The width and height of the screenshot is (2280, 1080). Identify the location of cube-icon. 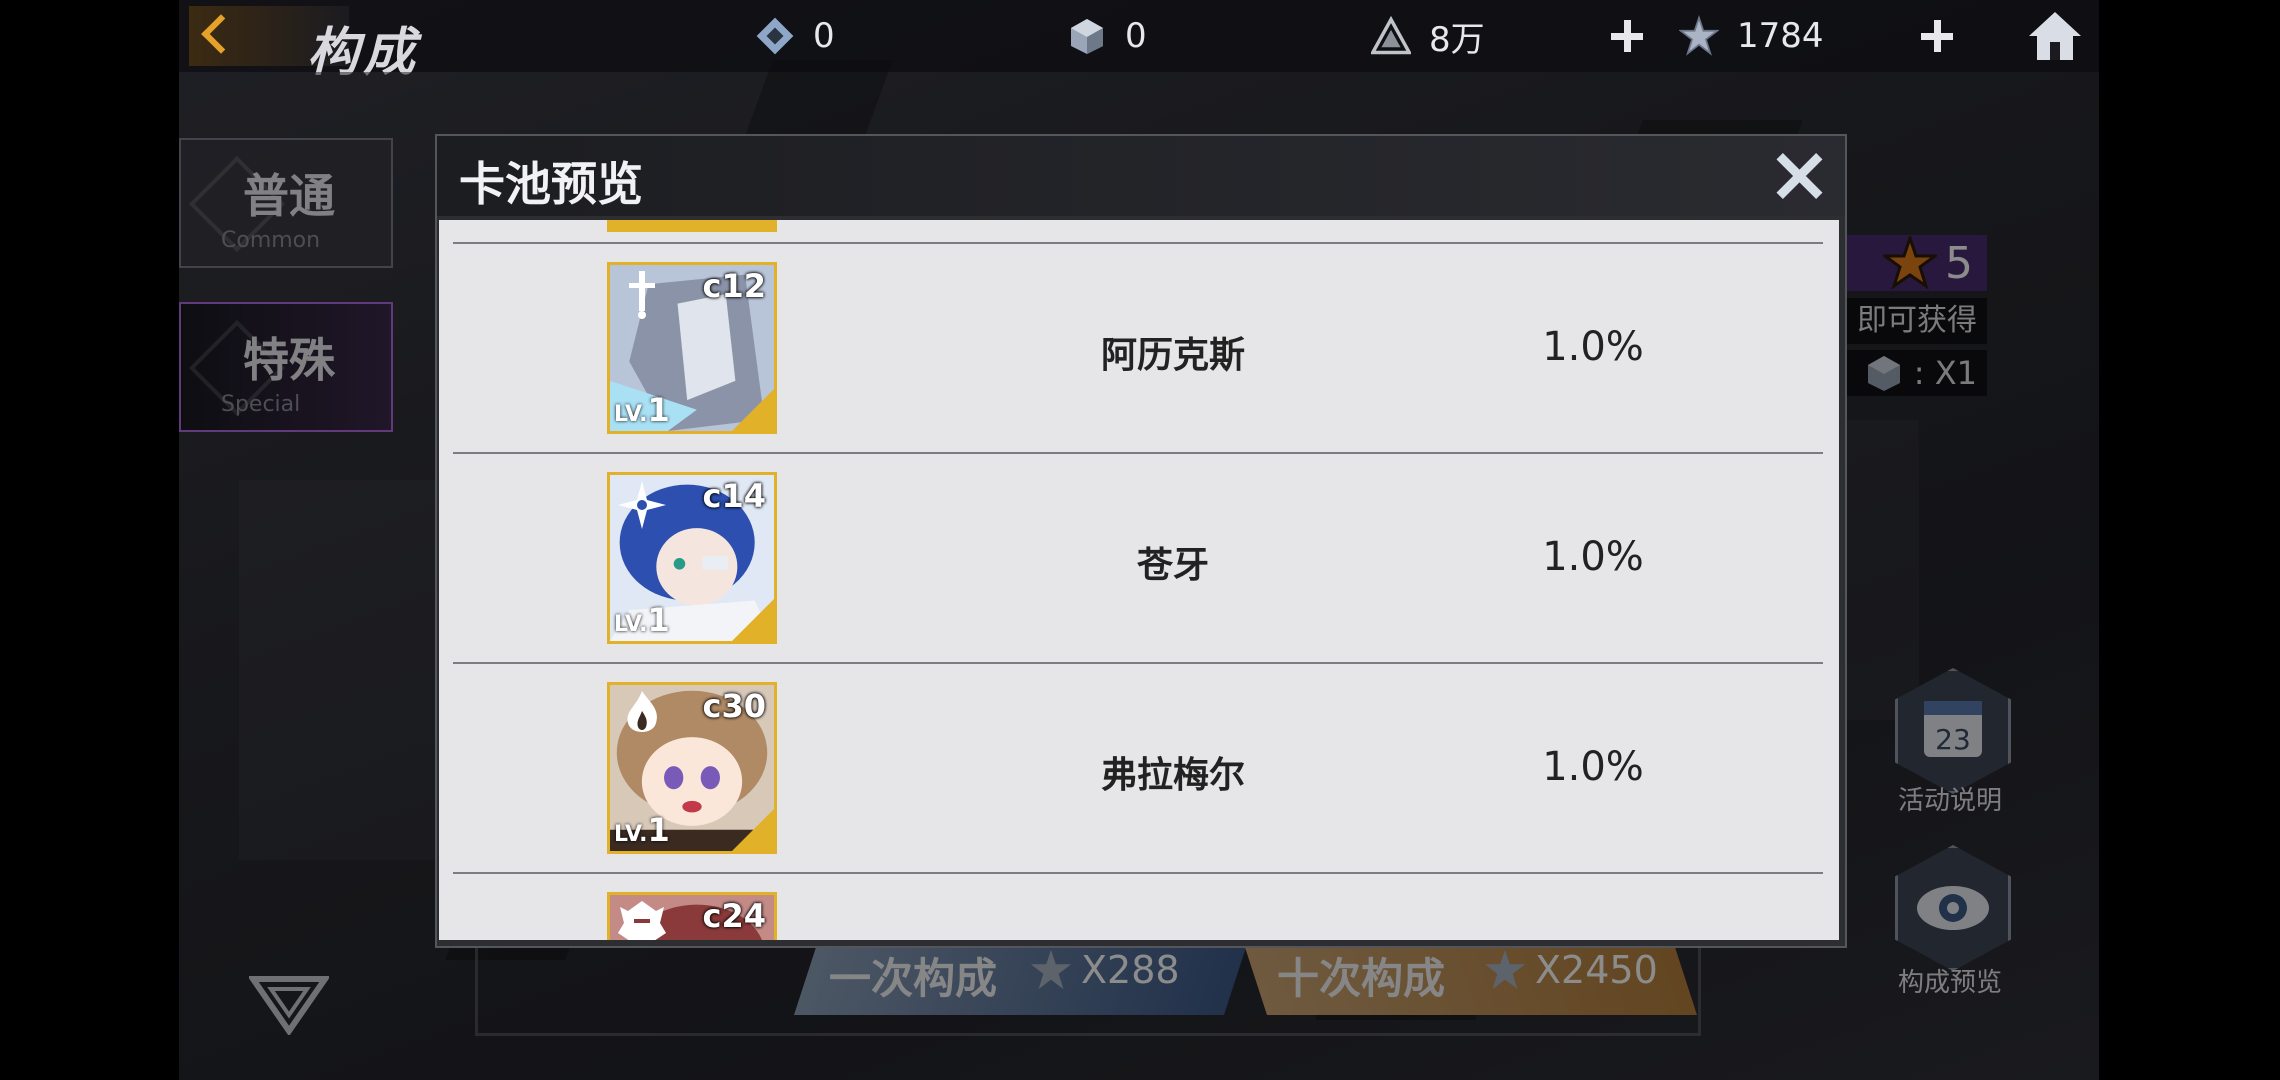
(1087, 36).